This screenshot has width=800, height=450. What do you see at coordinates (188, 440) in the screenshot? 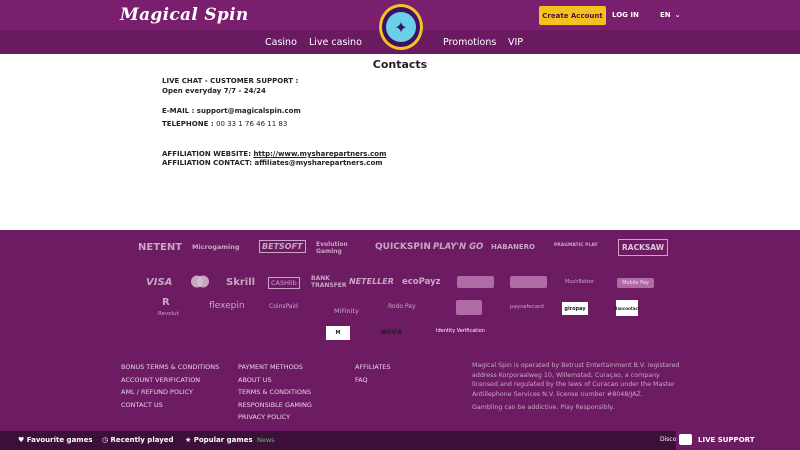
I see `thumbs-up-icon: ★` at bounding box center [188, 440].